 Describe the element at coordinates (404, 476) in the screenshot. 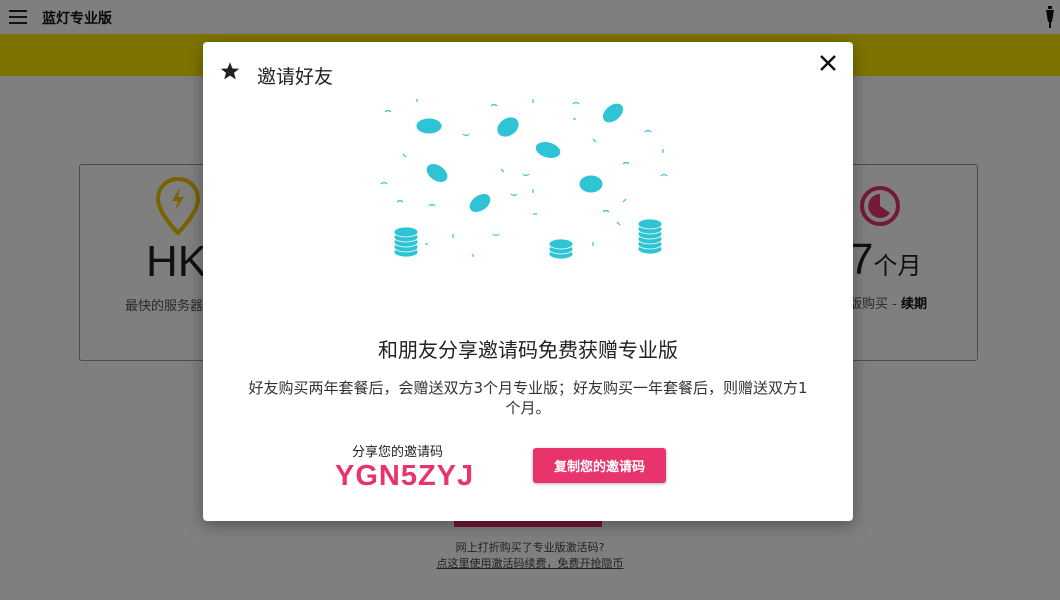

I see `invite-code: YGN5ZYJ` at that location.